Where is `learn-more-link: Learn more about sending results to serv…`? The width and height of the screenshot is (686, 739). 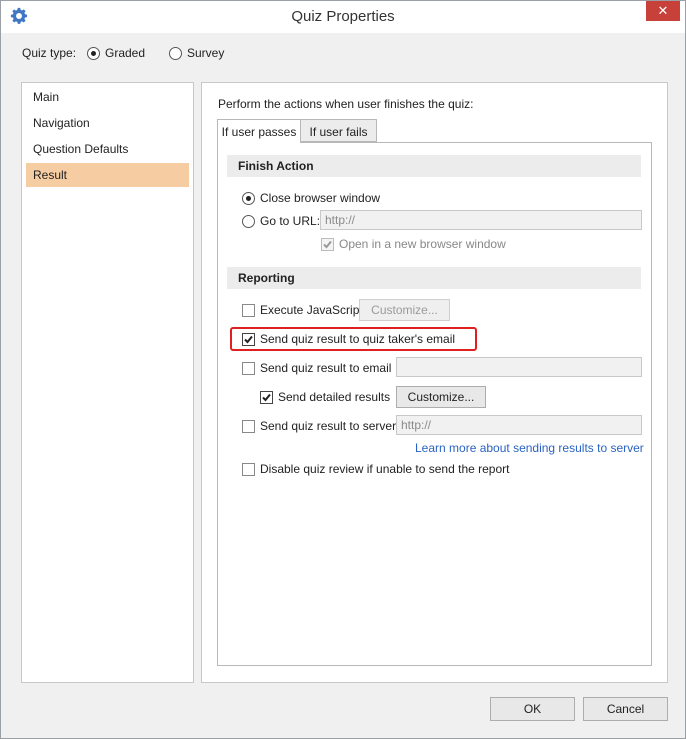
learn-more-link: Learn more about sending results to serv… is located at coordinates (529, 448).